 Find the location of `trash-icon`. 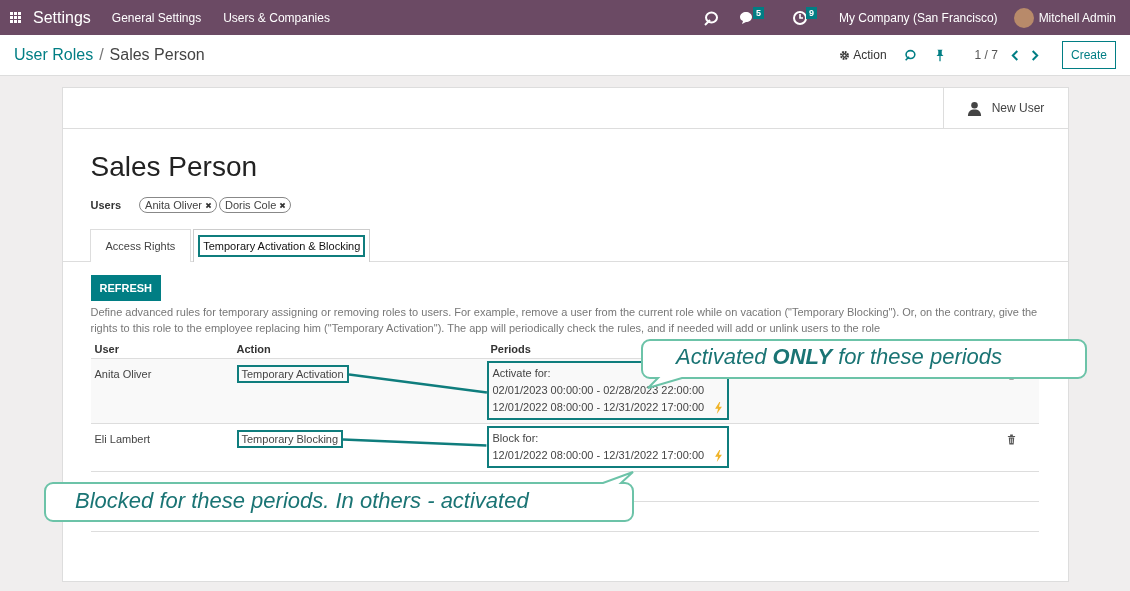

trash-icon is located at coordinates (1011, 439).